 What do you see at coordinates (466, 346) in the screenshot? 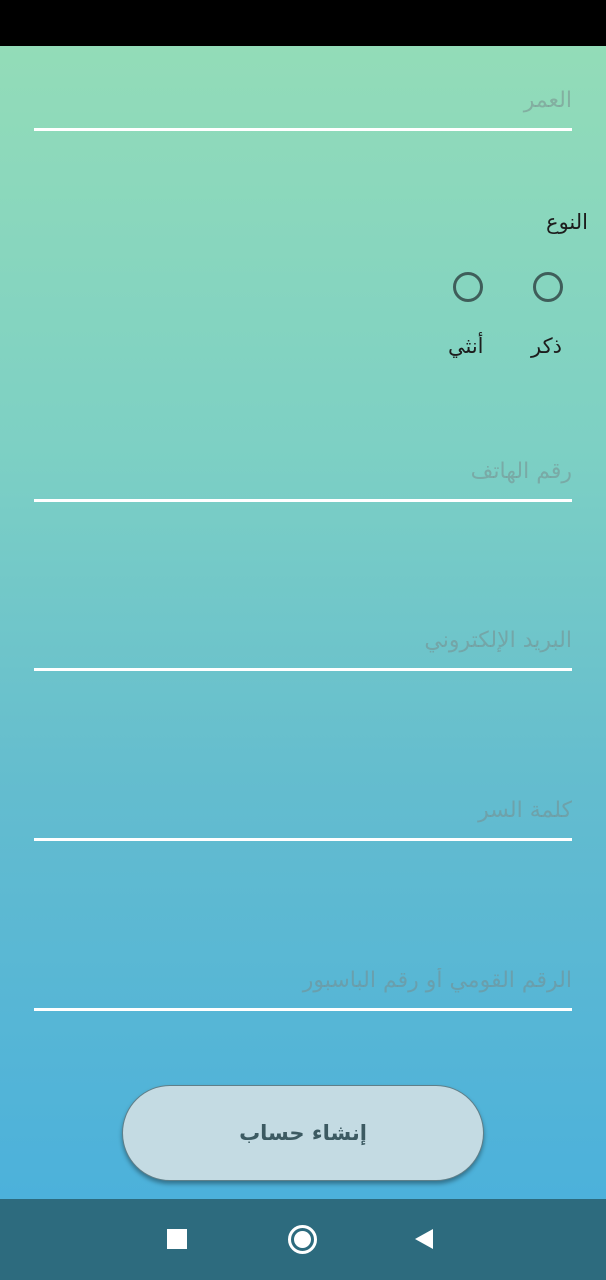
I see `radio-female-label: أنثي` at bounding box center [466, 346].